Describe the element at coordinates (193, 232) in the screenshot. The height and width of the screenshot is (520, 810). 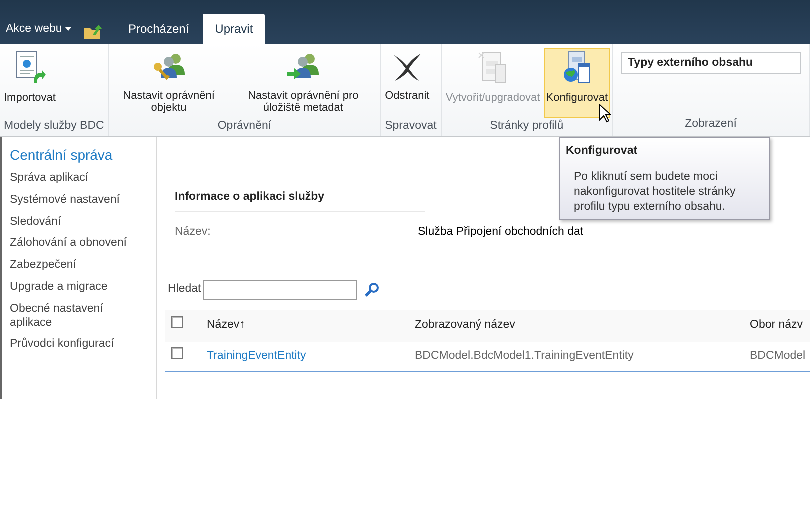
I see `field-label: Název:` at that location.